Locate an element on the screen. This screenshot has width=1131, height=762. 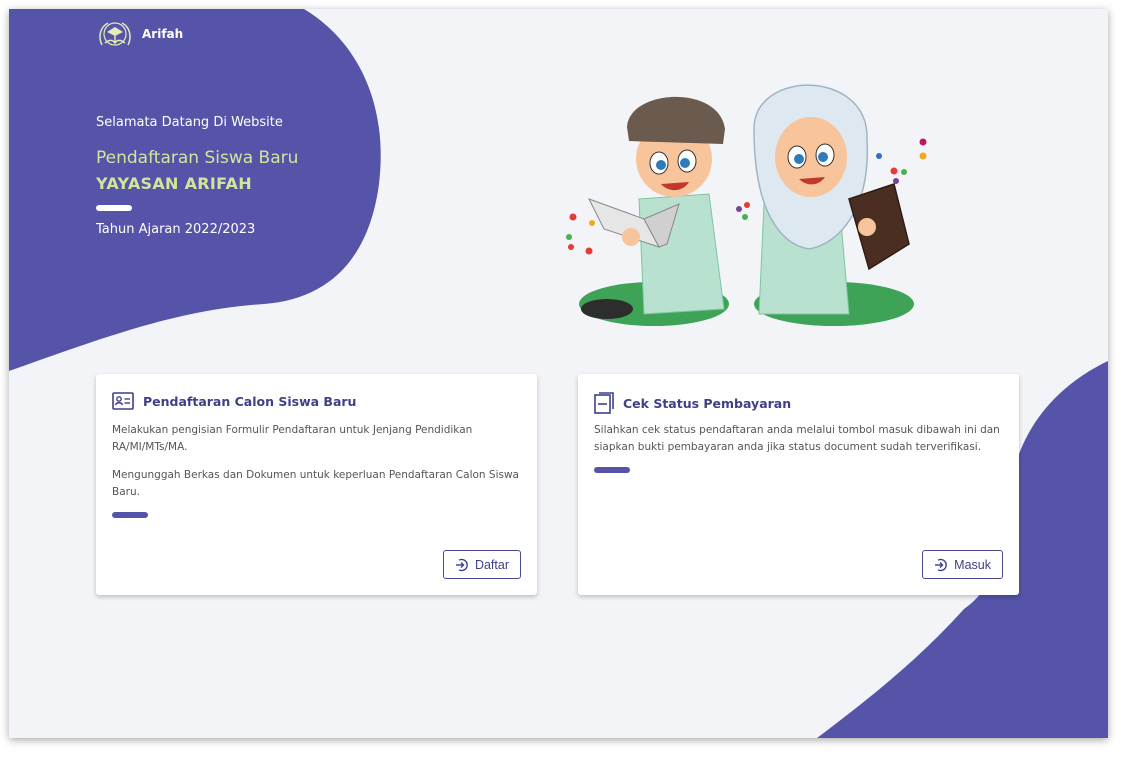
brand-name: Arifah is located at coordinates (163, 34).